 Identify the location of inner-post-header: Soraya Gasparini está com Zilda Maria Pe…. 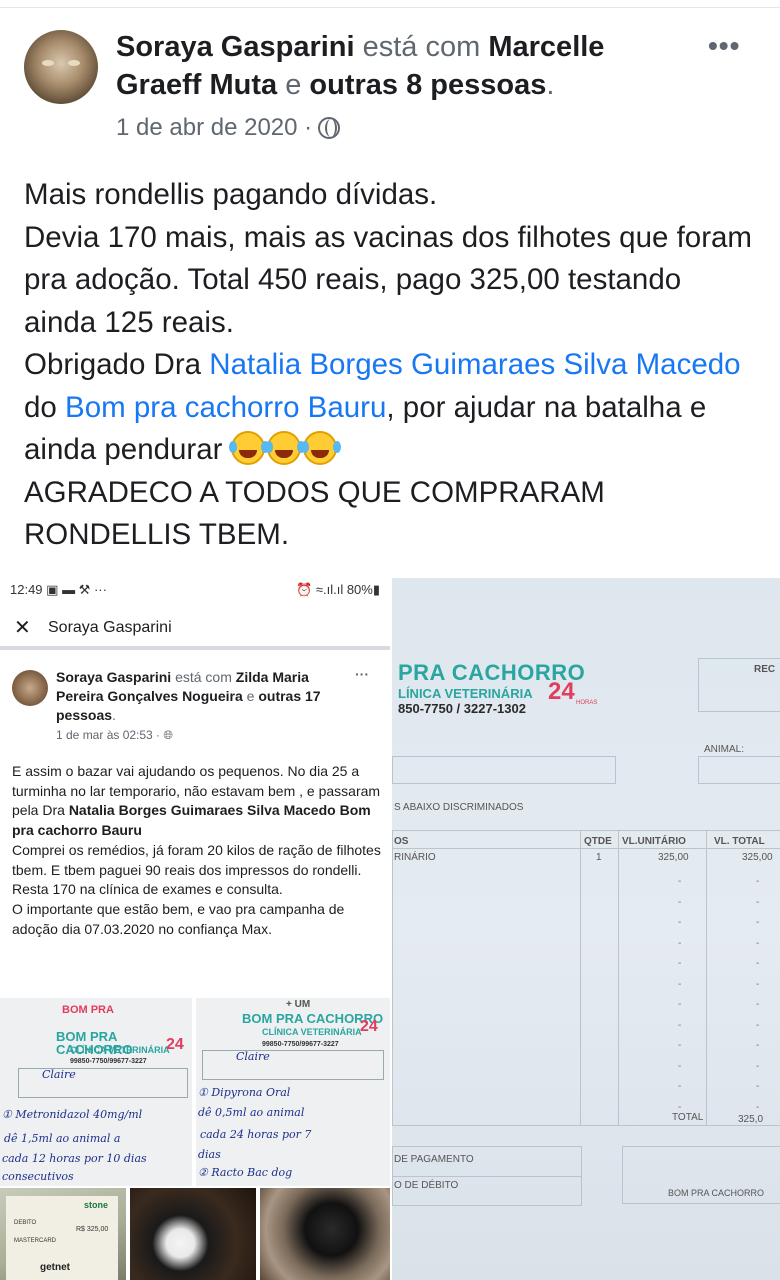
(196, 696).